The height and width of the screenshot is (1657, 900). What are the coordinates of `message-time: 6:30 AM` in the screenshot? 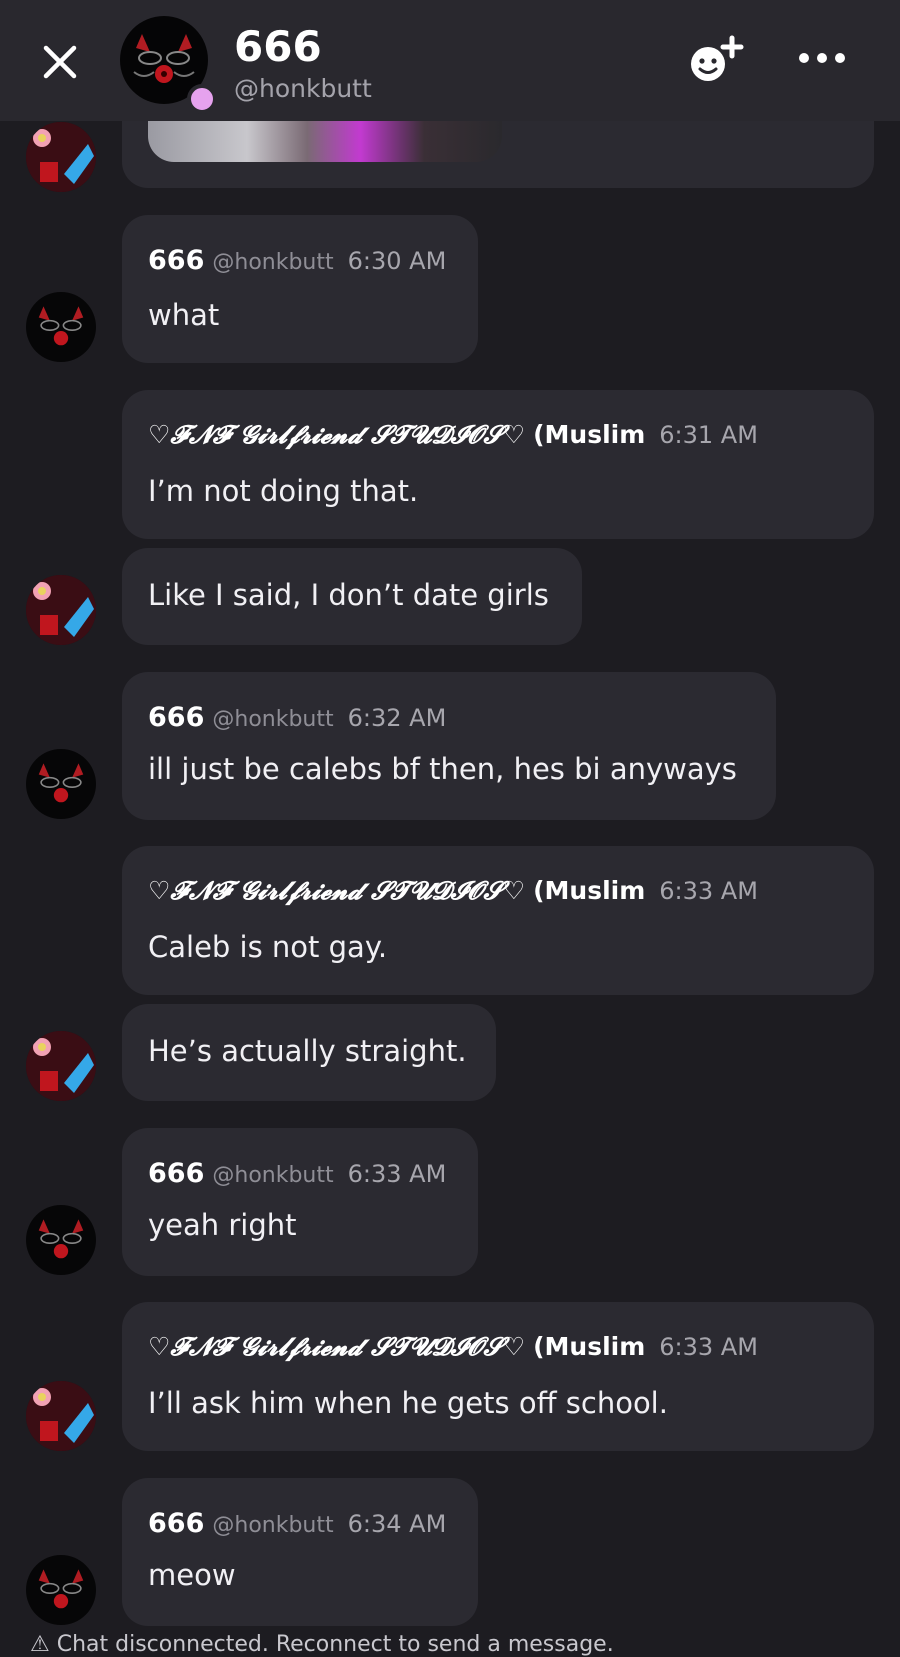 It's located at (397, 261).